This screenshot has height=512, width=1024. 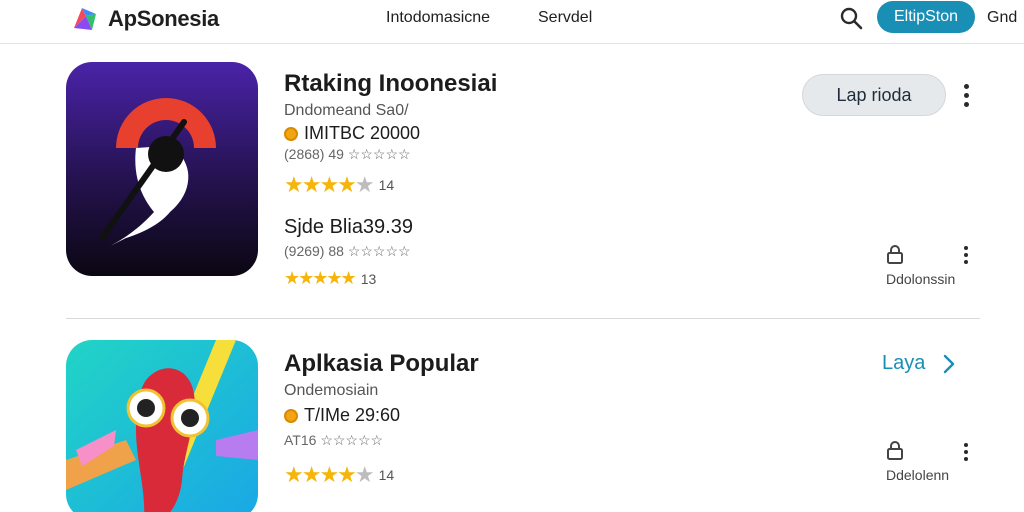 What do you see at coordinates (904, 363) in the screenshot?
I see `see-more-label: Laya` at bounding box center [904, 363].